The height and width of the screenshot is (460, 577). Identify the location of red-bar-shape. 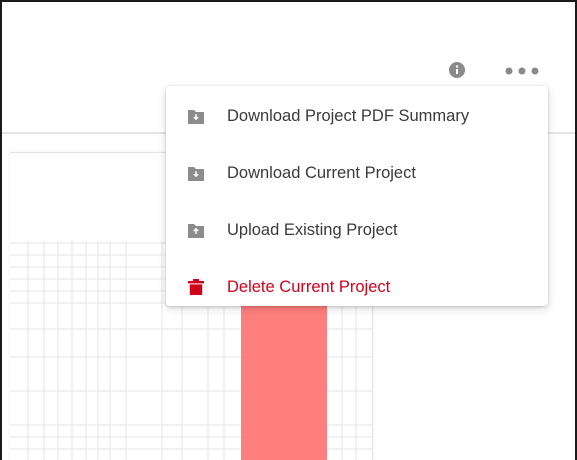
(284, 376).